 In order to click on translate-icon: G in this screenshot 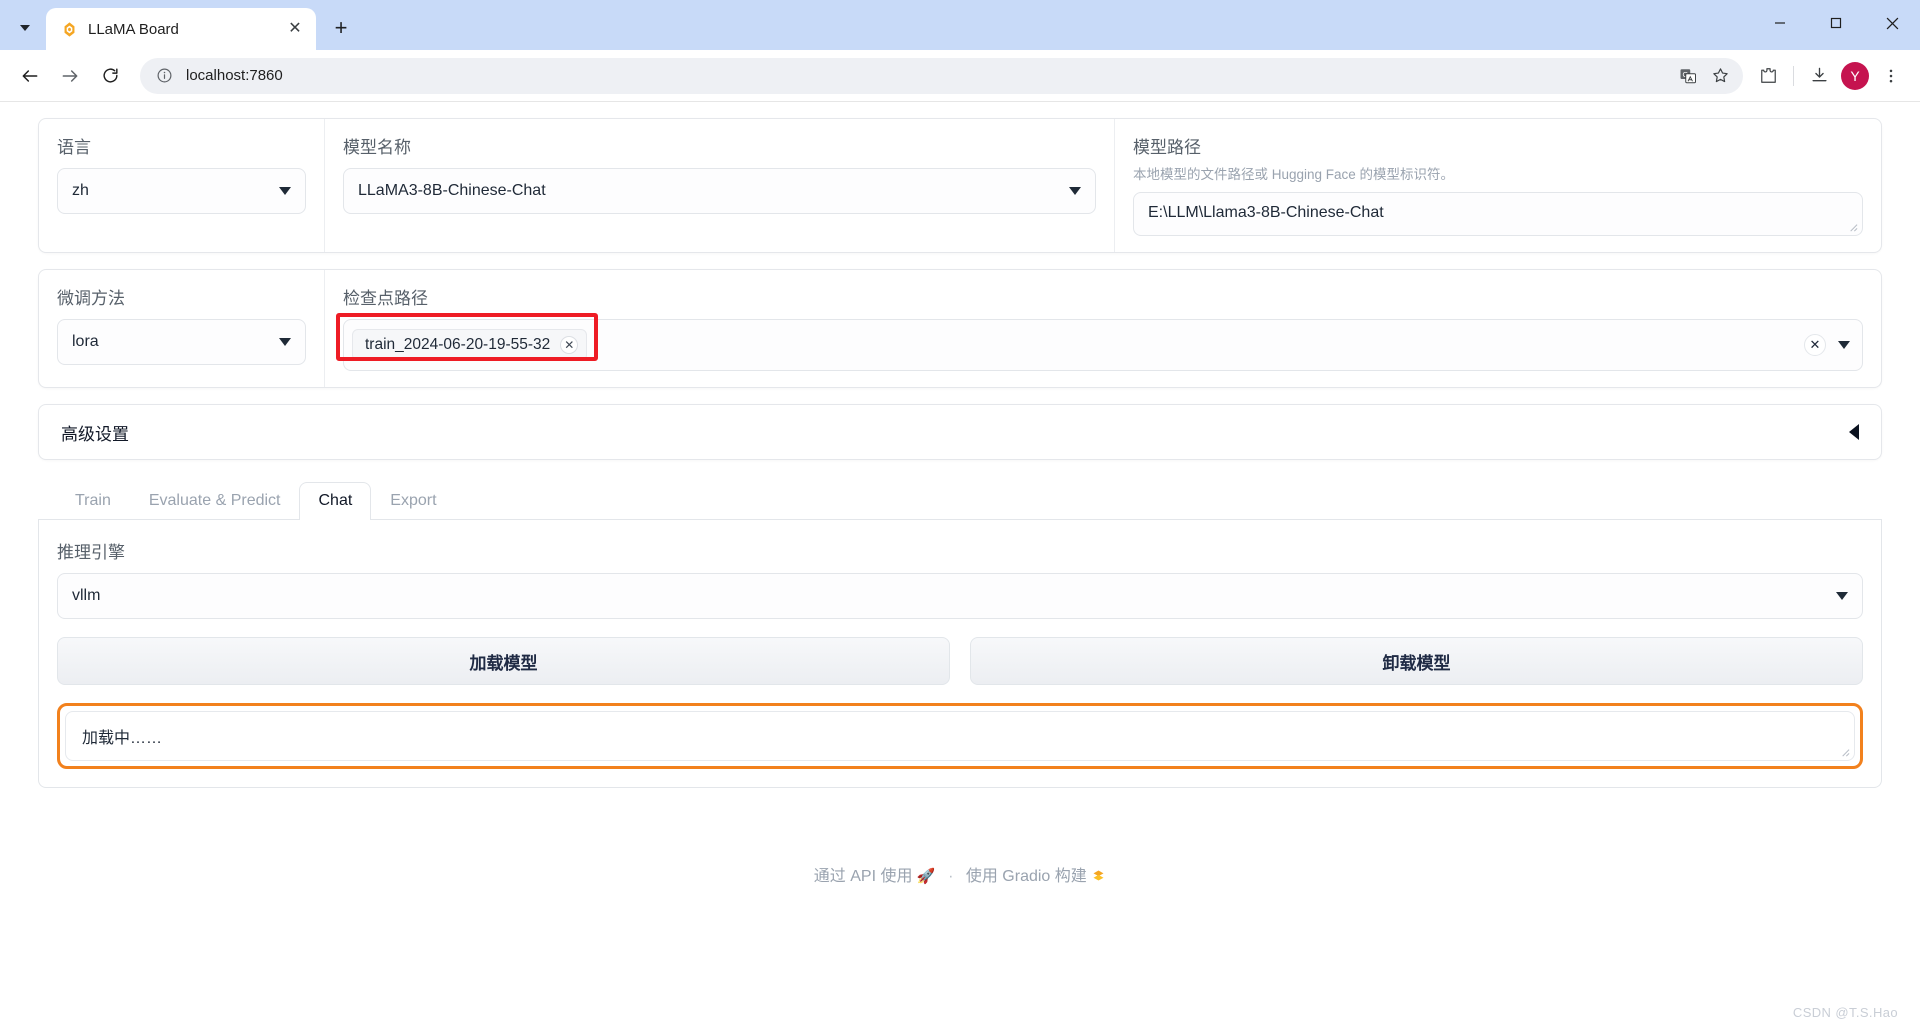, I will do `click(1688, 76)`.